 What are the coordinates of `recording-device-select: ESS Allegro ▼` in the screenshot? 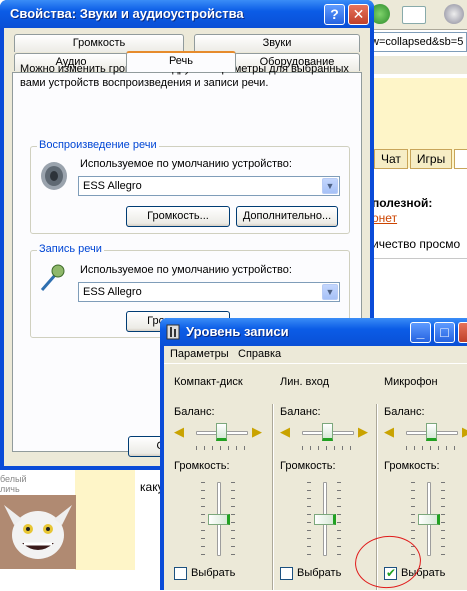 It's located at (209, 292).